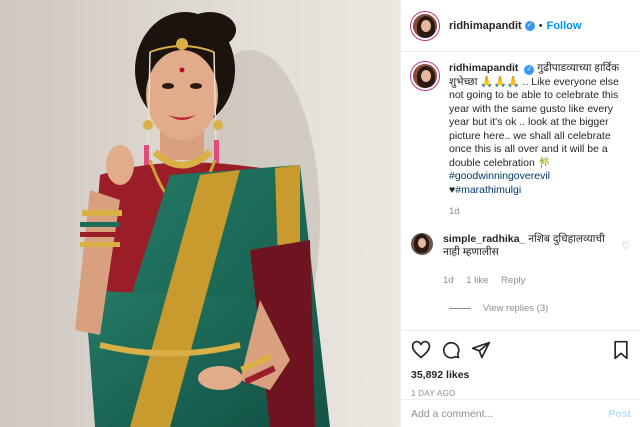 The height and width of the screenshot is (427, 640). Describe the element at coordinates (425, 76) in the screenshot. I see `caption-avatar` at that location.